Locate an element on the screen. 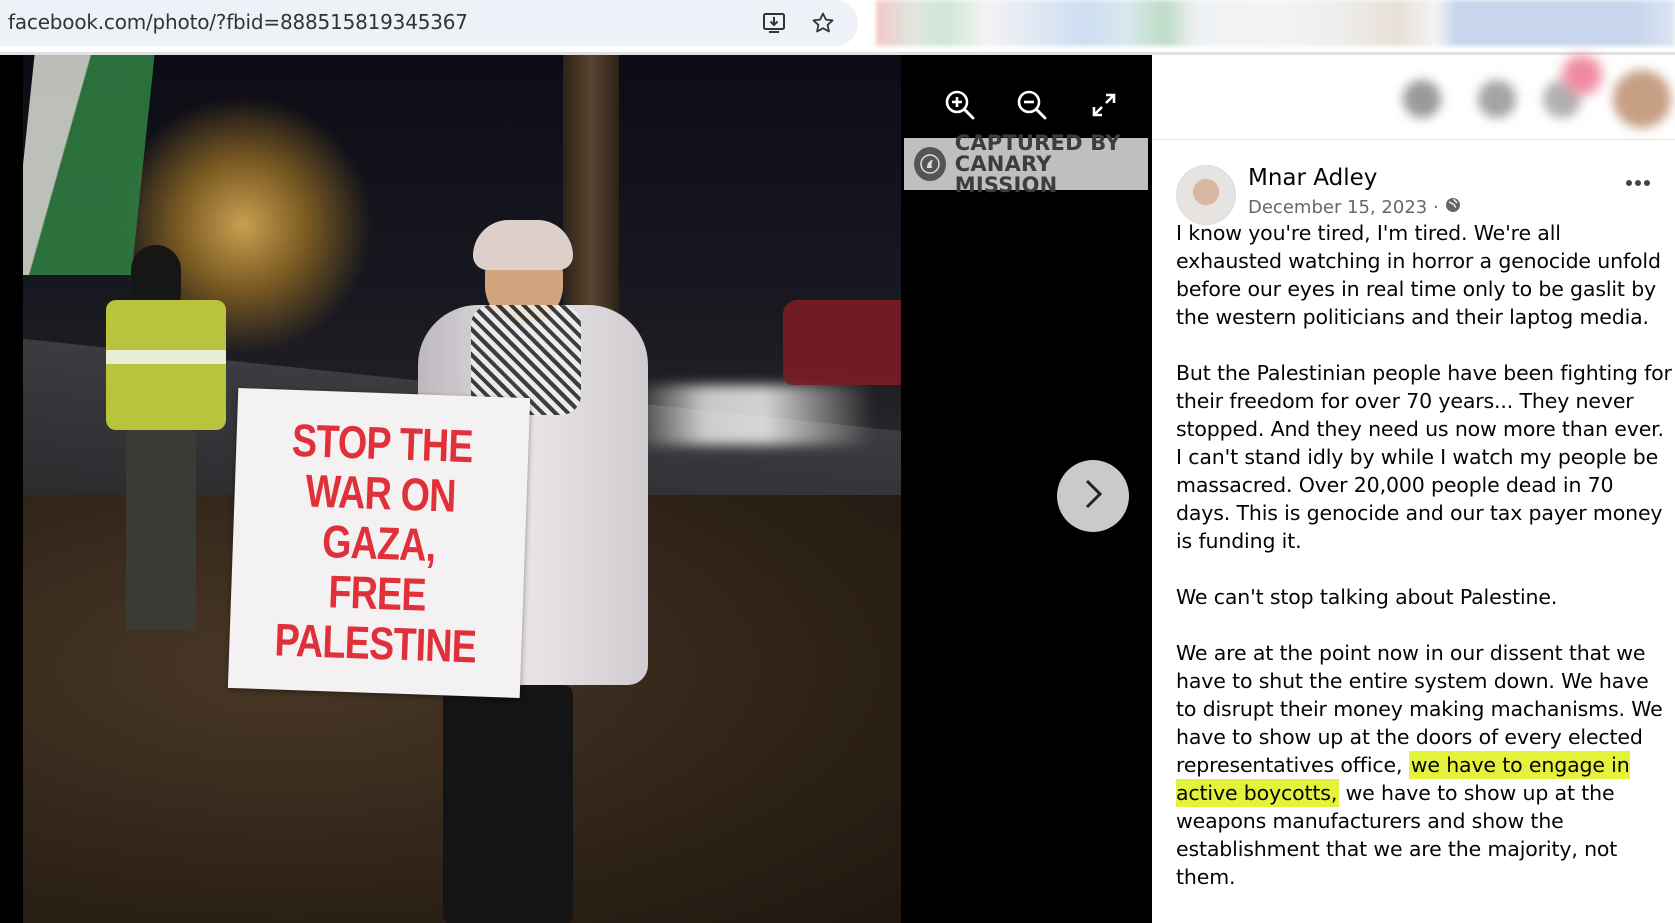 The image size is (1675, 923). blurred-header-icons is located at coordinates (1533, 99).